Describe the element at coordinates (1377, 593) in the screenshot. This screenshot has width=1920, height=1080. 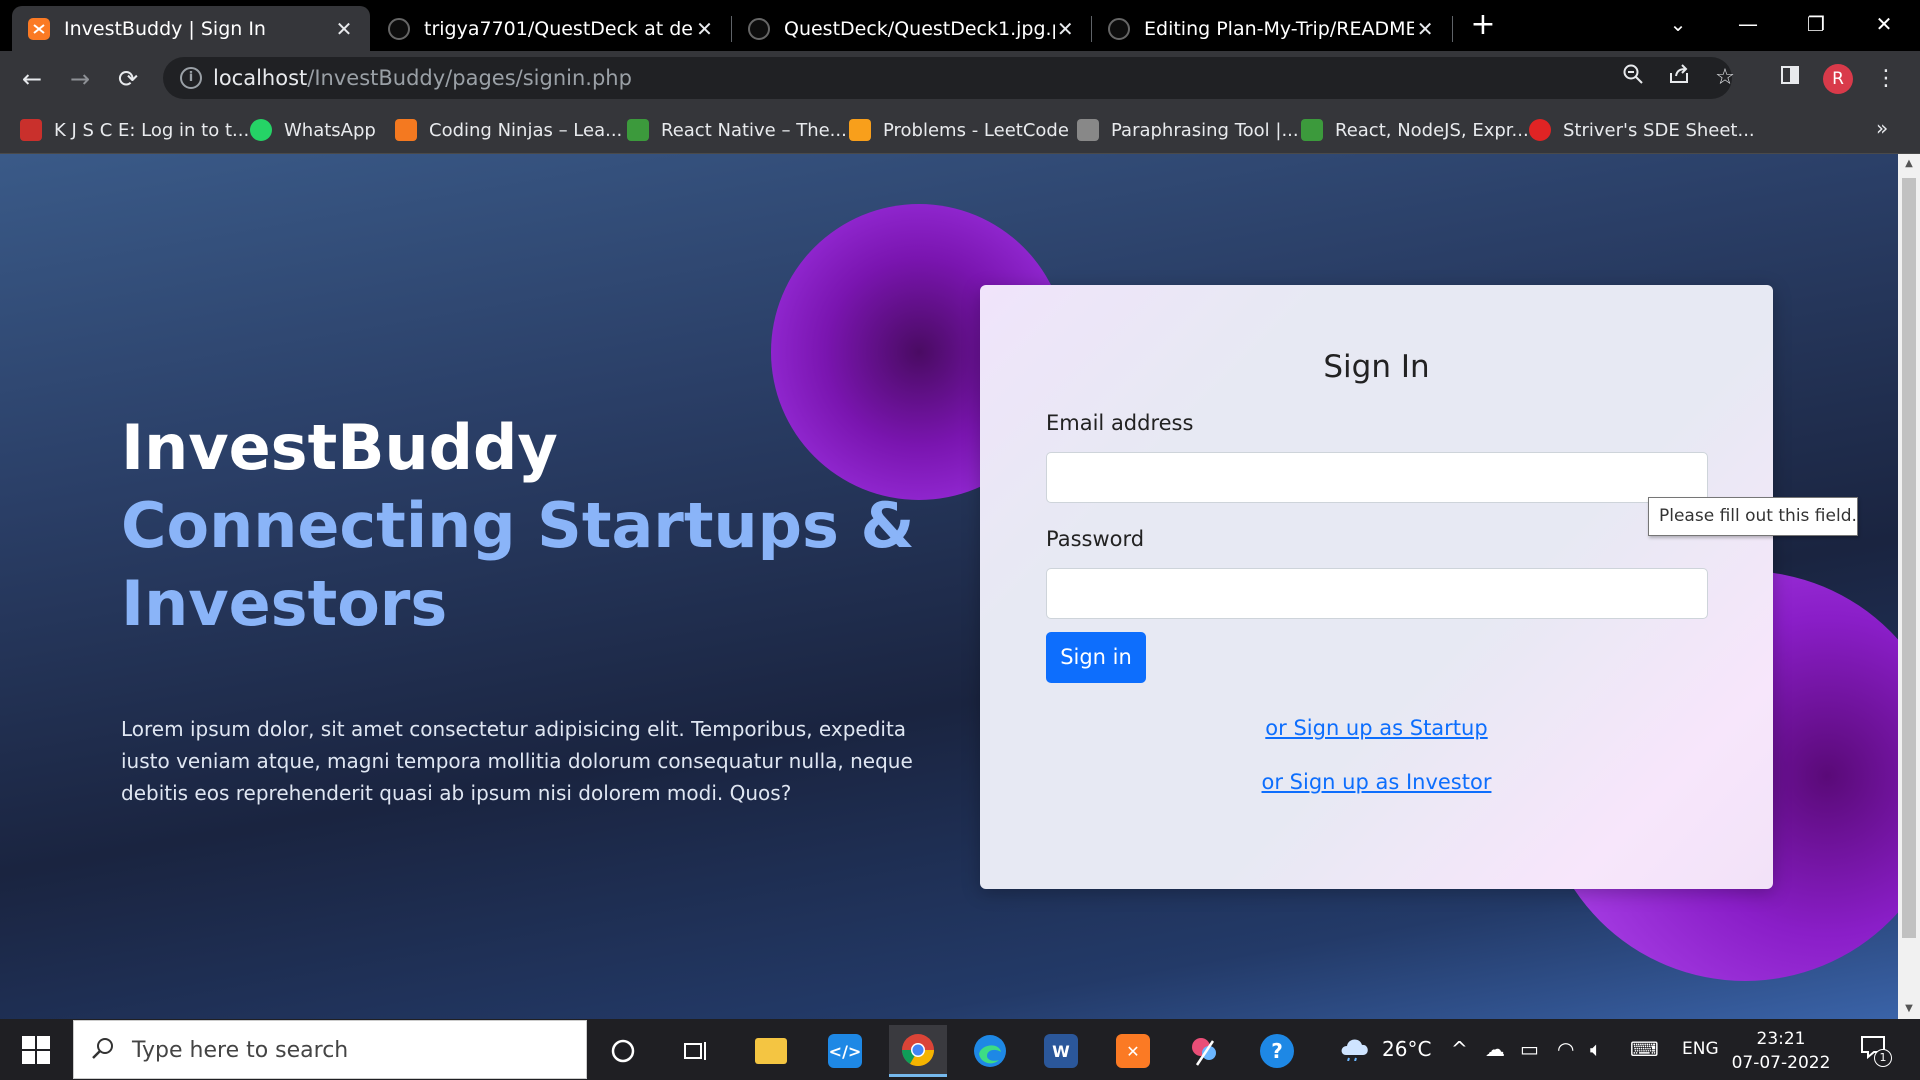
I see `password-field` at that location.